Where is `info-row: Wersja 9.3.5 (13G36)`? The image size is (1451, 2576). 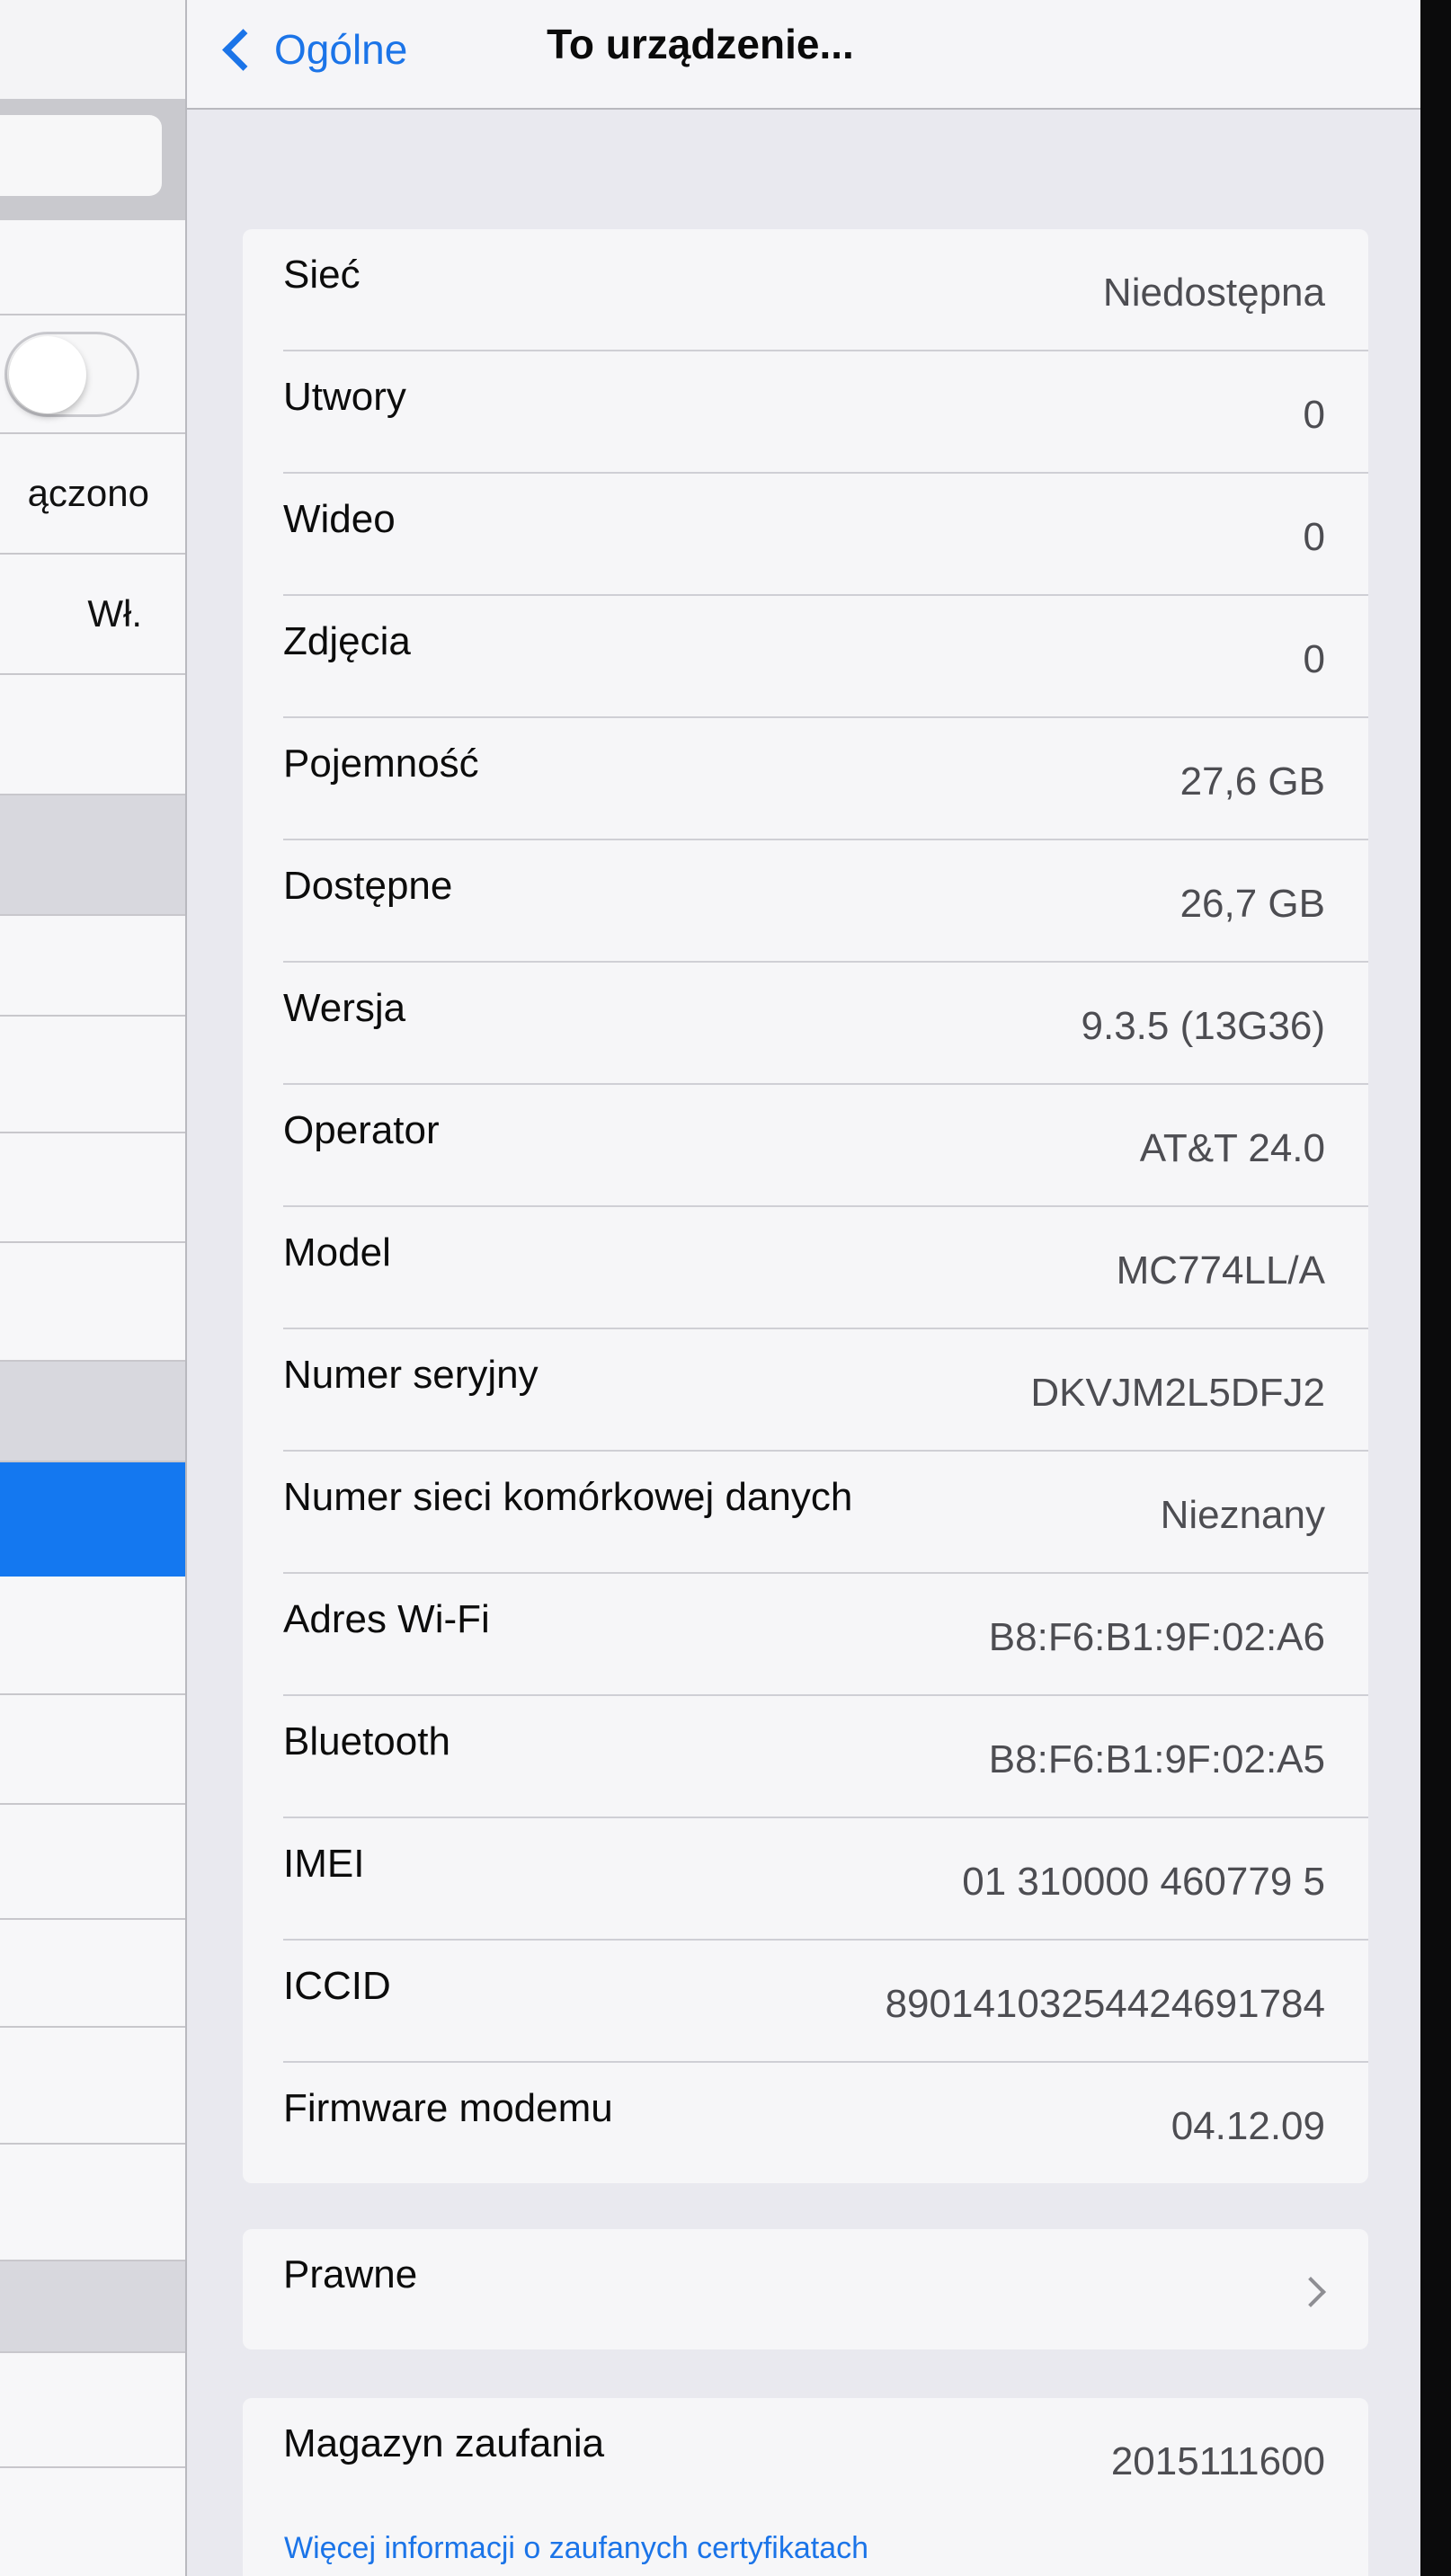 info-row: Wersja 9.3.5 (13G36) is located at coordinates (825, 1024).